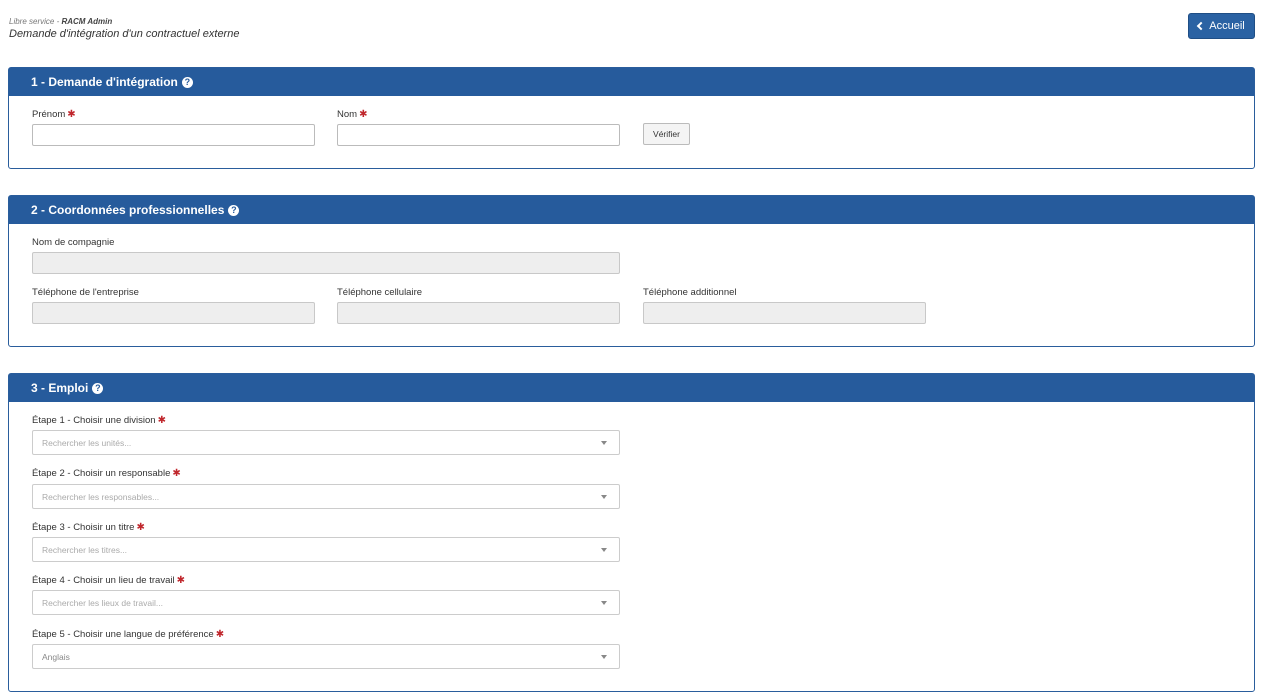  I want to click on section-professional-contact-heading: 2 - Coordonnées professionnelles ?, so click(631, 210).